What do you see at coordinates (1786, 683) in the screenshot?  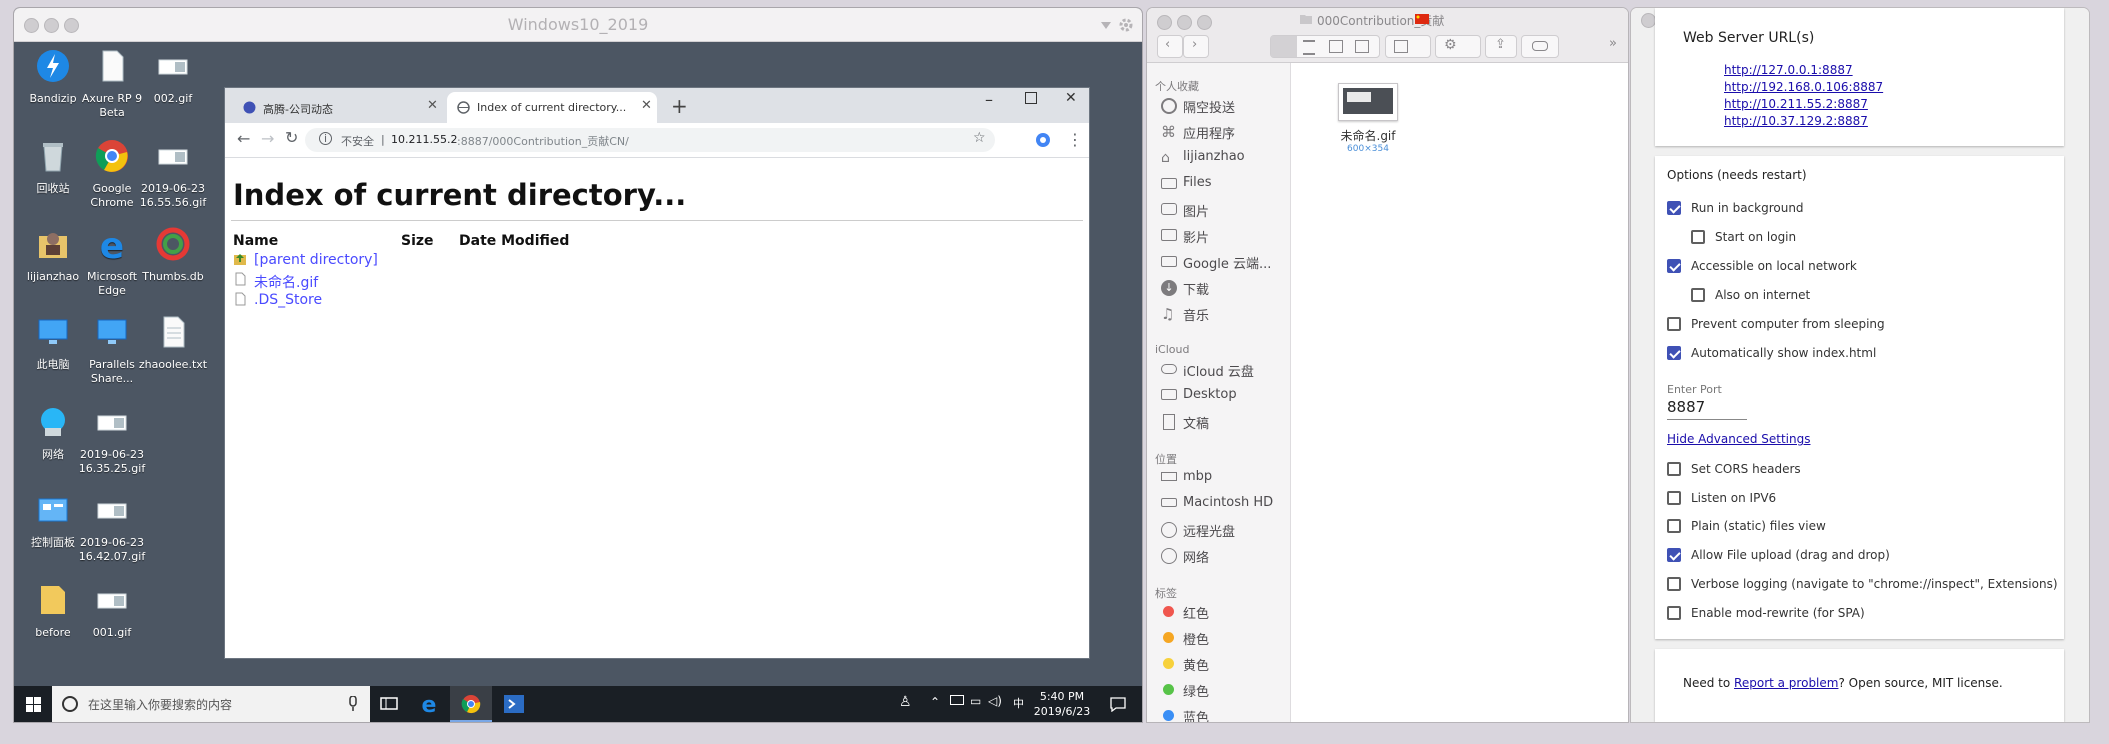 I see `report-problem-link: Report a problem` at bounding box center [1786, 683].